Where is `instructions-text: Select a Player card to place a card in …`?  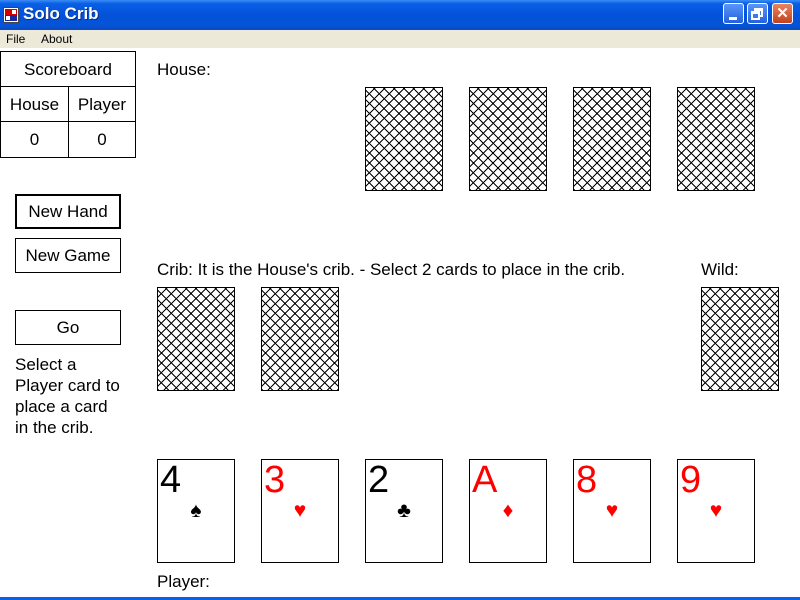 instructions-text: Select a Player card to place a card in … is located at coordinates (67, 396).